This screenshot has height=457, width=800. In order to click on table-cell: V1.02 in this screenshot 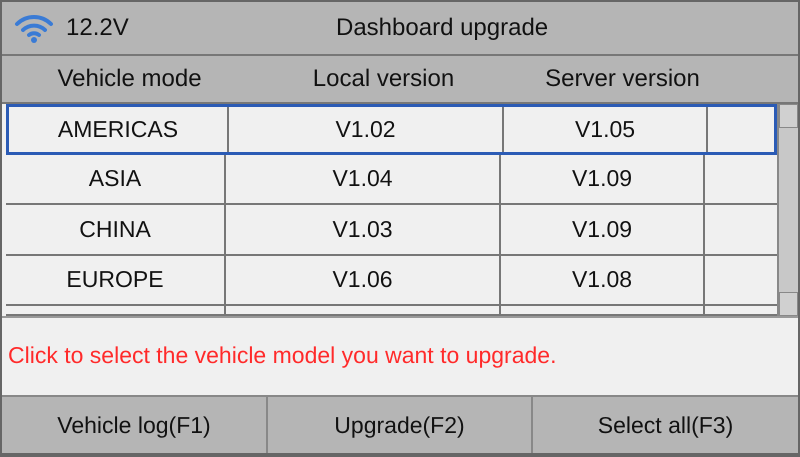, I will do `click(366, 129)`.